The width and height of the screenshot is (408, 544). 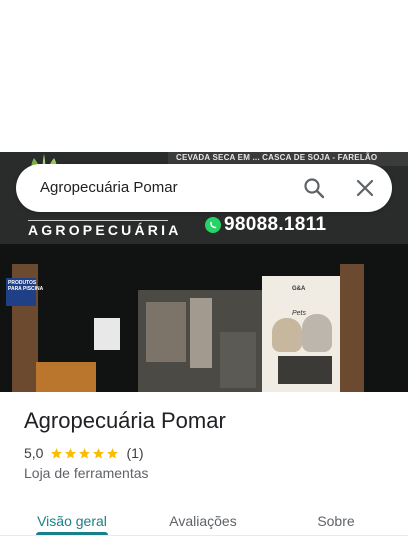 What do you see at coordinates (66, 377) in the screenshot?
I see `orange-bin` at bounding box center [66, 377].